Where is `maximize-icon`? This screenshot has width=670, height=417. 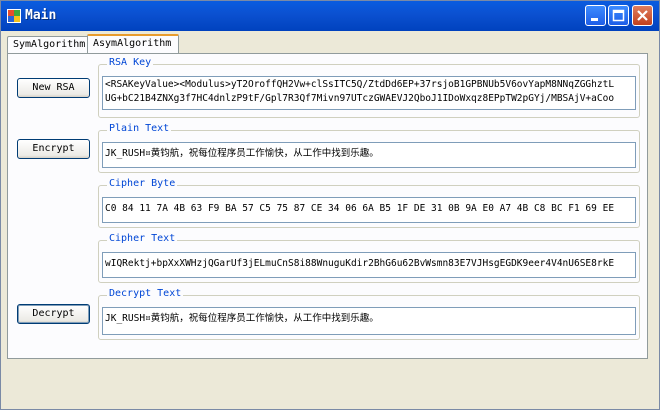
maximize-icon is located at coordinates (618, 15).